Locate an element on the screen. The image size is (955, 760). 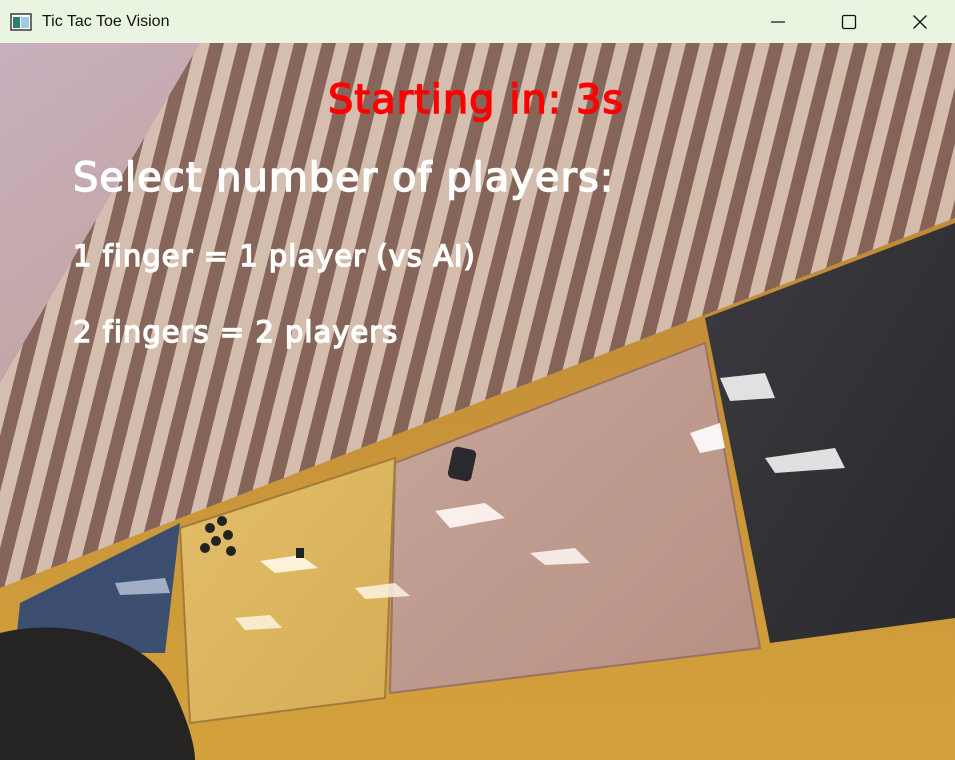
close-icon is located at coordinates (919, 21).